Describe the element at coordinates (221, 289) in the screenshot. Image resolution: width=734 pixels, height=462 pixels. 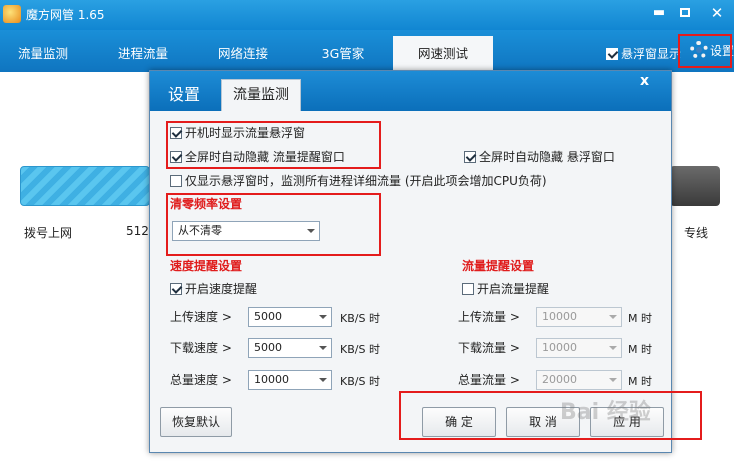
I see `option-label: 开启速度提醒` at that location.